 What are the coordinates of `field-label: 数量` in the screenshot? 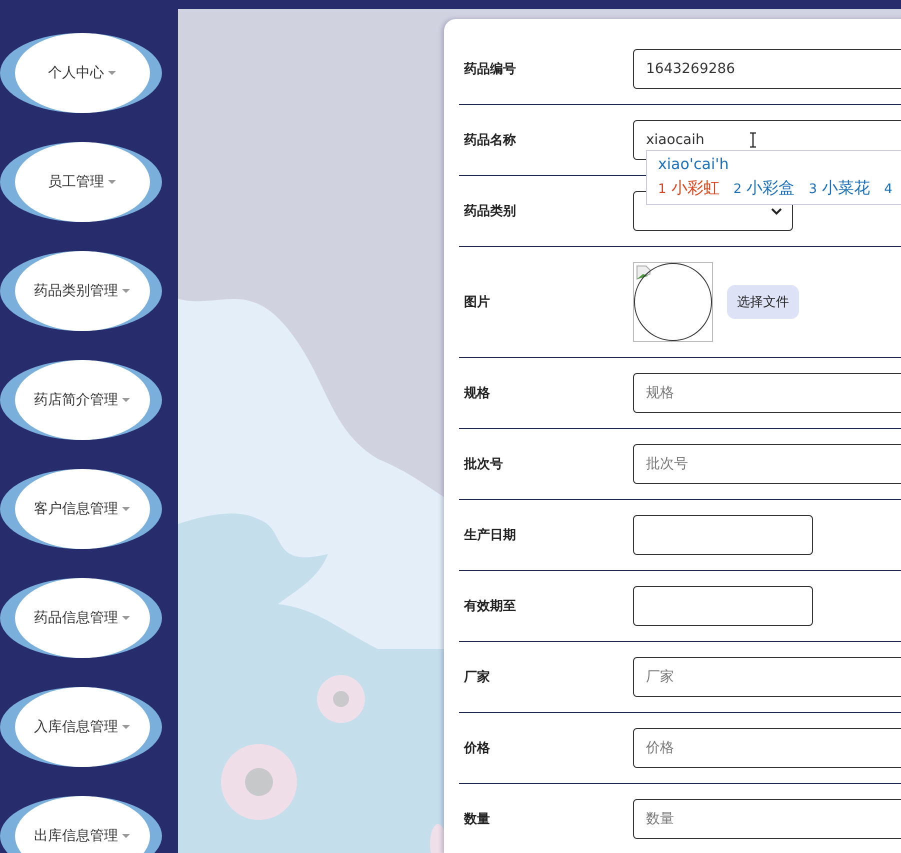 It's located at (477, 819).